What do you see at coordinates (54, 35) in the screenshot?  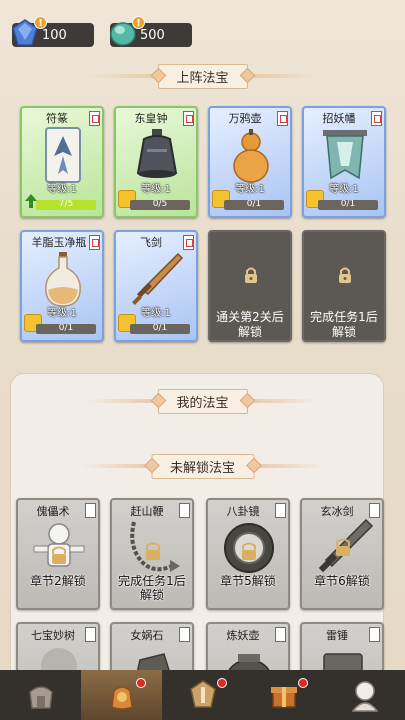 I see `resource-crystal-value: 100` at bounding box center [54, 35].